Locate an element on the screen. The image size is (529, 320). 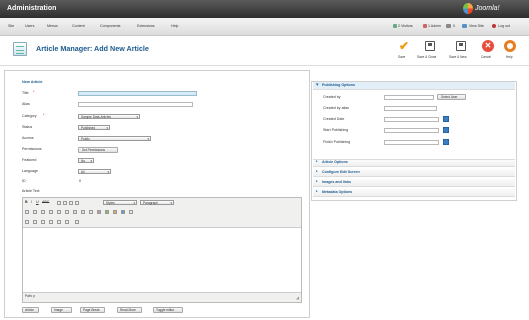
editor-content-area is located at coordinates (162, 260).